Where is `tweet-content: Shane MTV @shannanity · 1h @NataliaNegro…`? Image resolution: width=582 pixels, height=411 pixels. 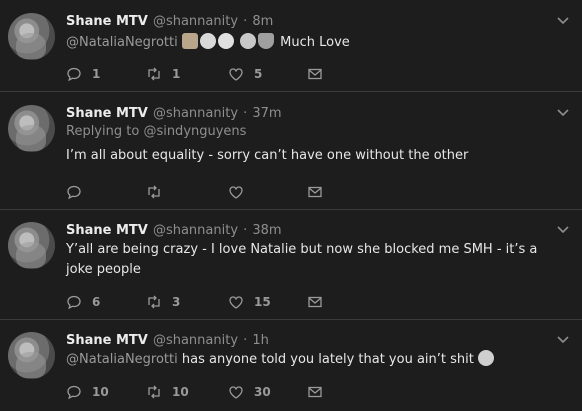
tweet-content: Shane MTV @shannanity · 1h @NataliaNegro… is located at coordinates (309, 349).